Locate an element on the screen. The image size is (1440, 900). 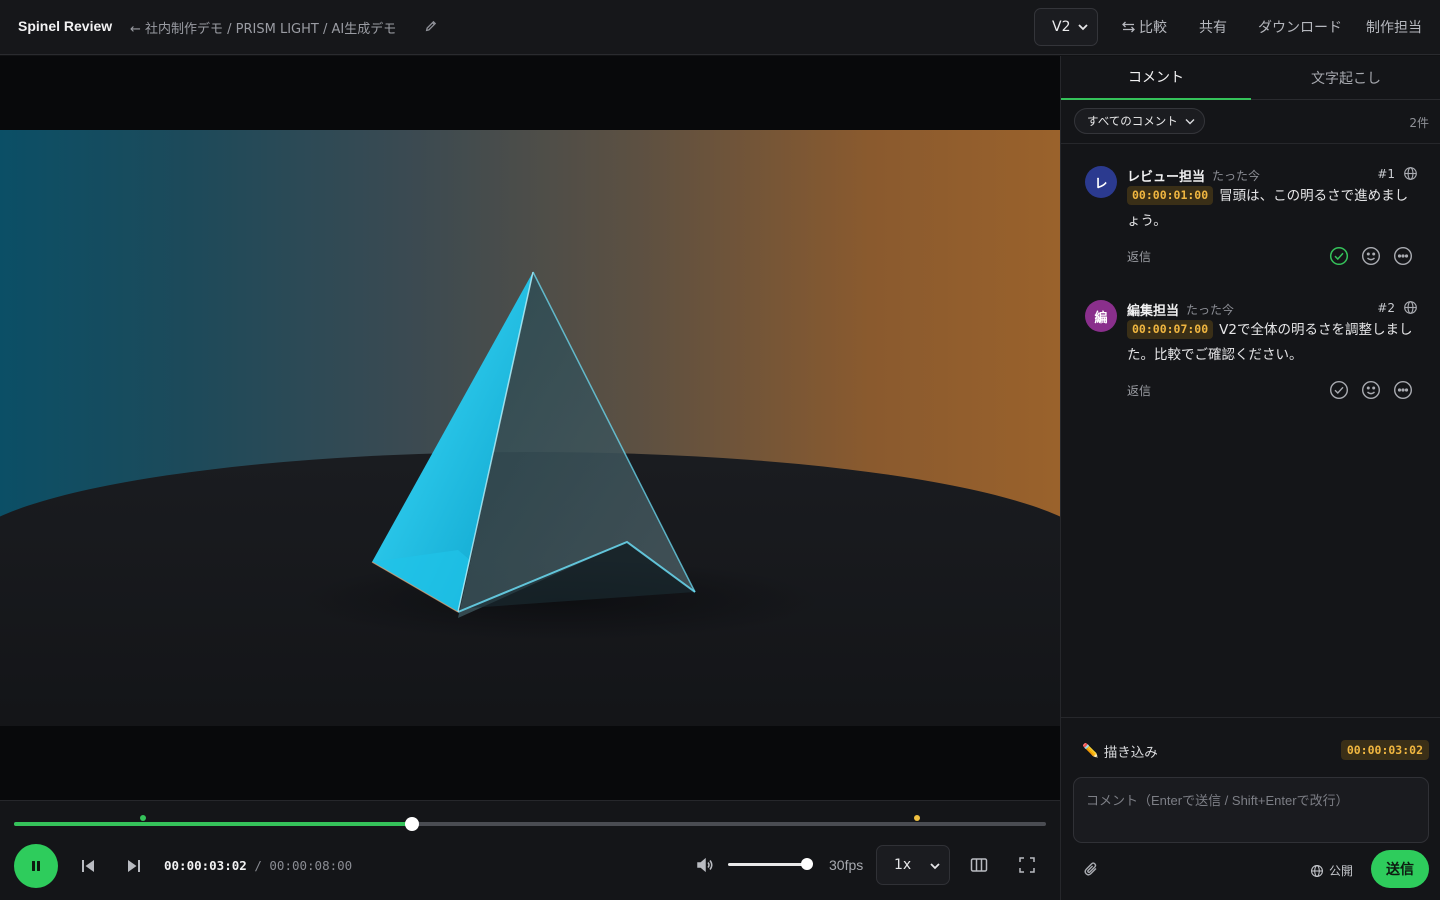
comment-body: 00:00:07:00 V2で全体の明るさを調整しました。比較でご確認ください。 is located at coordinates (1271, 343).